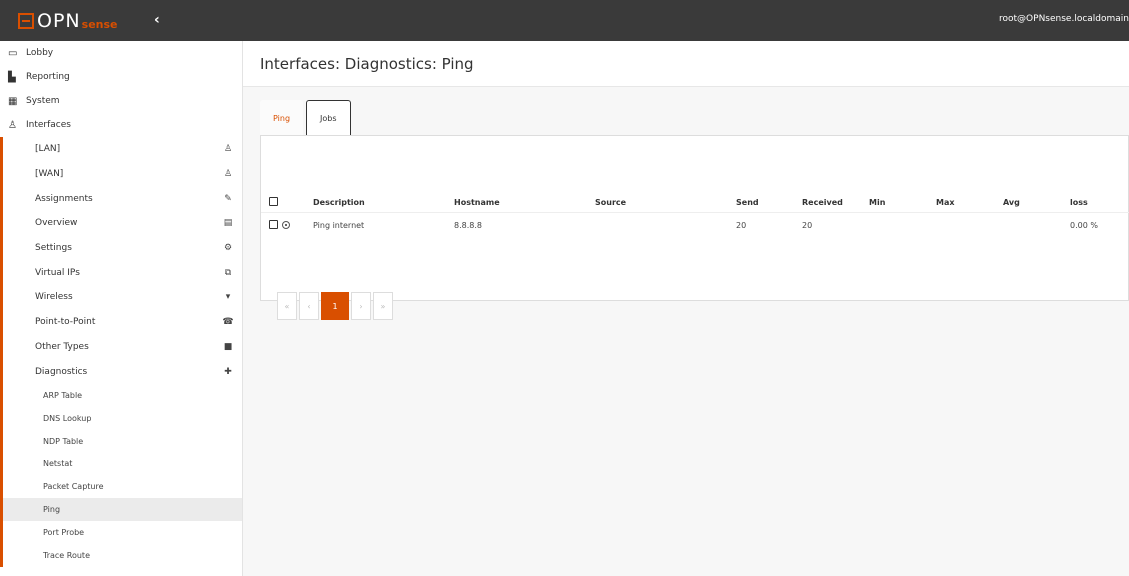  What do you see at coordinates (1036, 225) in the screenshot?
I see `cell-avg` at bounding box center [1036, 225].